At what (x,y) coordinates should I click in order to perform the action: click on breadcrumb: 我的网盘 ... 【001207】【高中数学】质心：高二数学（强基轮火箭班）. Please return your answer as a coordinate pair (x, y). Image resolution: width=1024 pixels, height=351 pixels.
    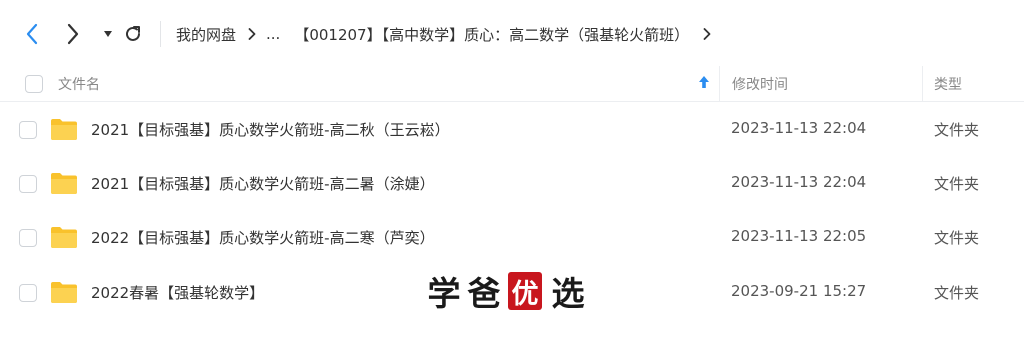
    Looking at the image, I should click on (449, 34).